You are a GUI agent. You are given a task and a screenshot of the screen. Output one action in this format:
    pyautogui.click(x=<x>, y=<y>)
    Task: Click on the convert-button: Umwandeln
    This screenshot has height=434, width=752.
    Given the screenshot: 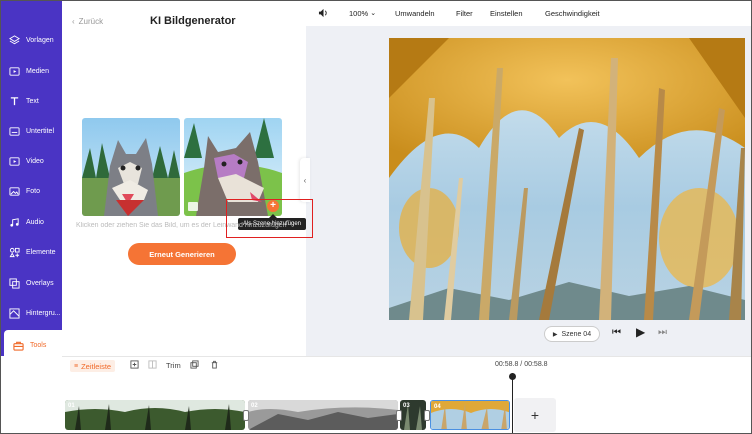 What is the action you would take?
    pyautogui.click(x=415, y=13)
    